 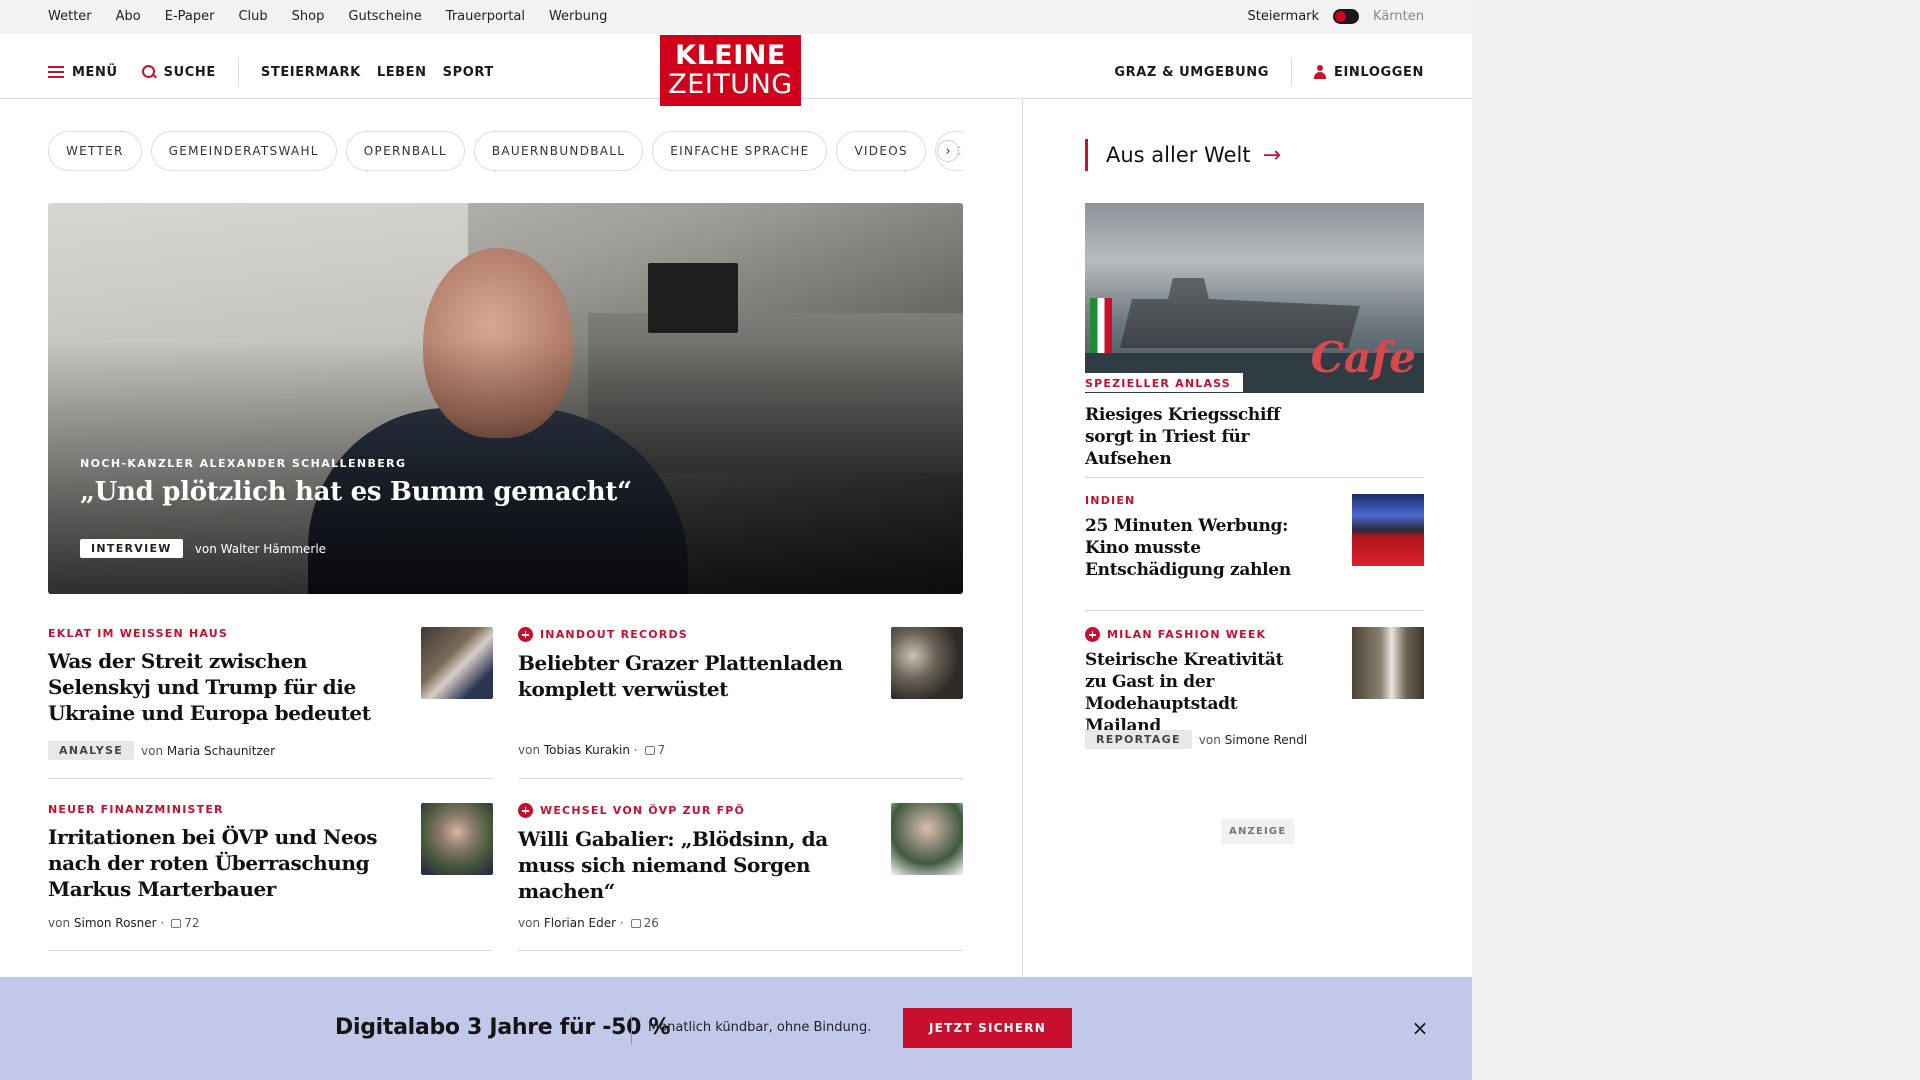 What do you see at coordinates (221, 751) in the screenshot?
I see `article-author: Maria Schaunitzer` at bounding box center [221, 751].